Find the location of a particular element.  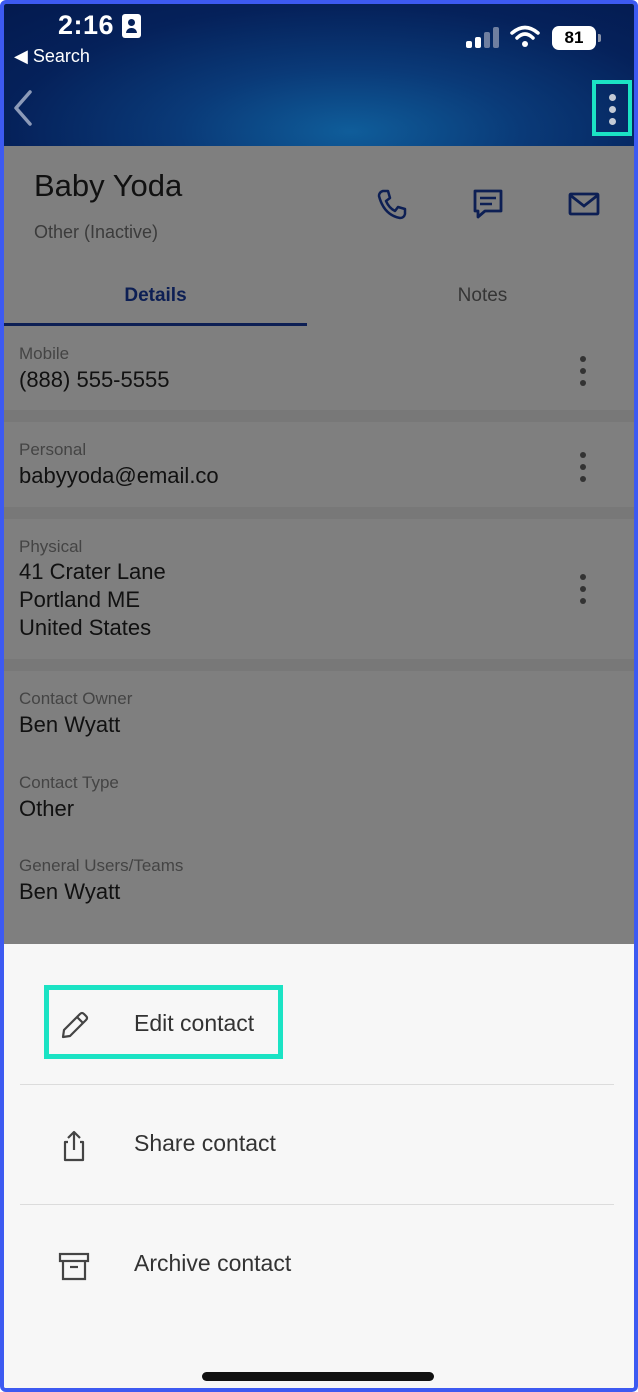

back-to-search-link: ◀ Search is located at coordinates (52, 56).